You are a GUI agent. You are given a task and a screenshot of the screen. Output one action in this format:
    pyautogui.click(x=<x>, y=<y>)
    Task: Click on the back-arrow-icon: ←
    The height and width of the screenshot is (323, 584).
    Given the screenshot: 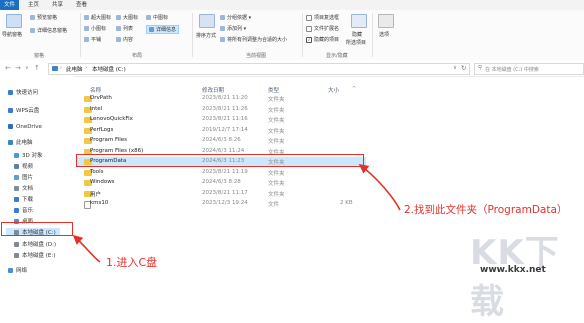 What is the action you would take?
    pyautogui.click(x=8, y=68)
    